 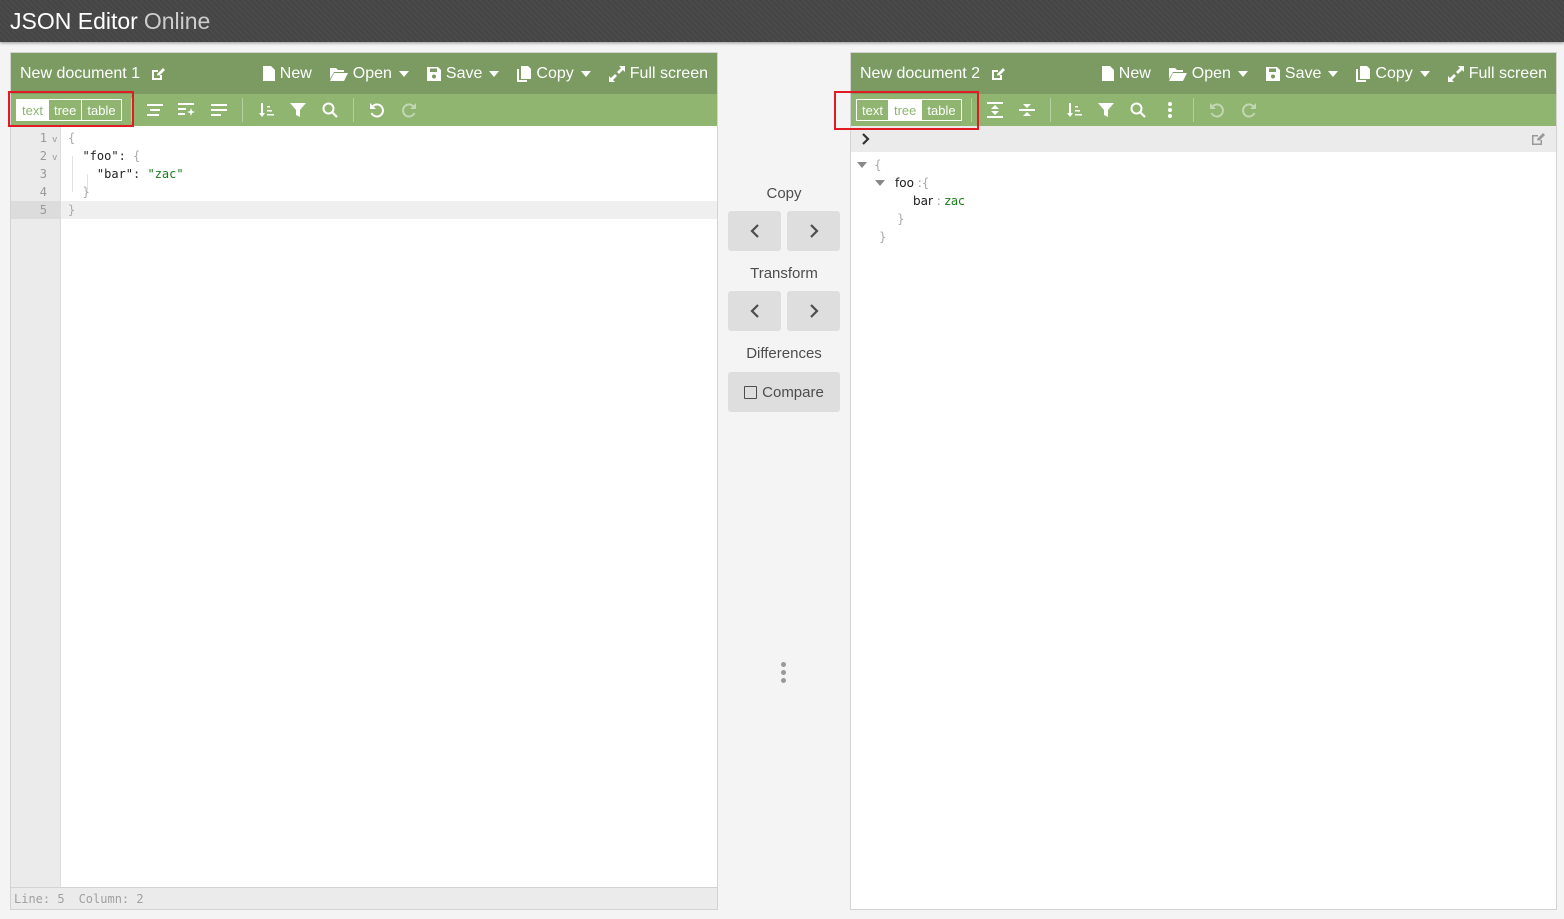 I want to click on fullscreen-label: Full screen, so click(x=668, y=73).